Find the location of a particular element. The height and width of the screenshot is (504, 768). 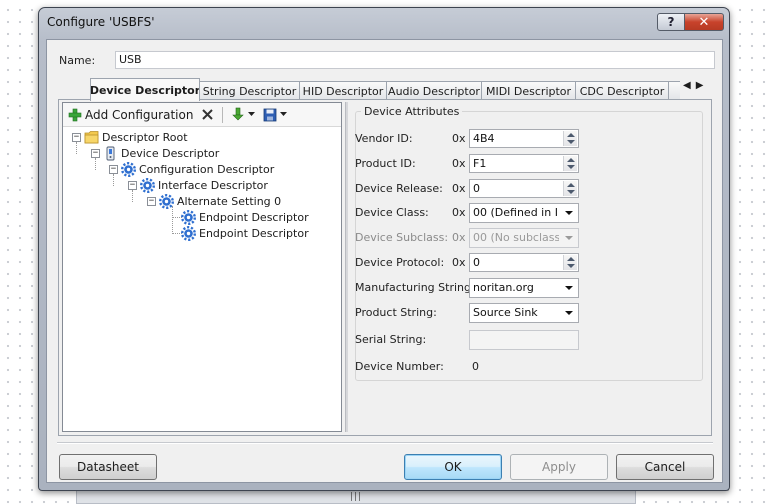

tree-node-label: Device Descriptor is located at coordinates (170, 153).